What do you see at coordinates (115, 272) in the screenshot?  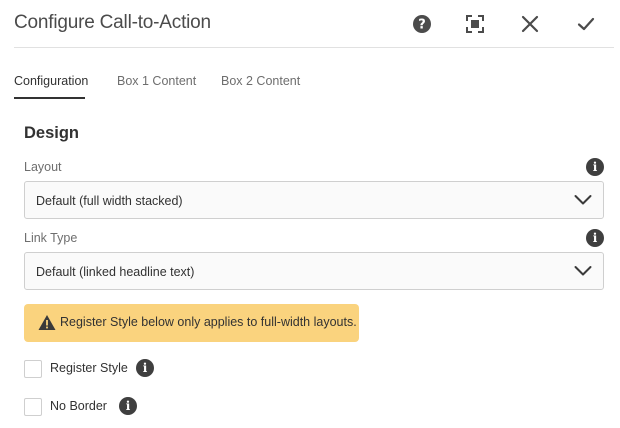 I see `link-type-select-value: Default (linked headline text)` at bounding box center [115, 272].